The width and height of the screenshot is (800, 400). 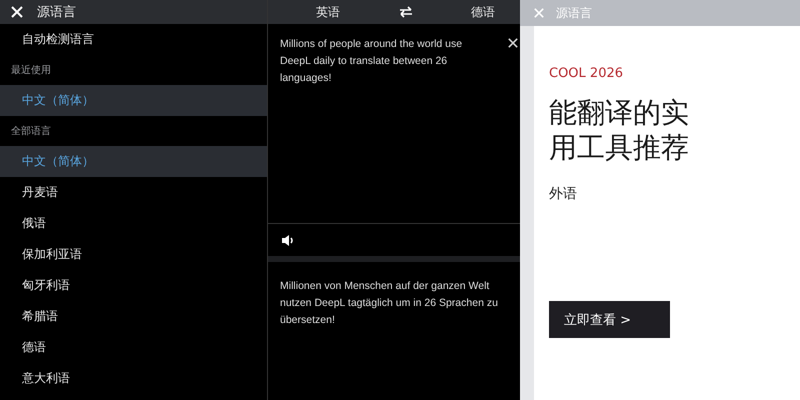 I want to click on source-language-tab: 英语, so click(x=328, y=12).